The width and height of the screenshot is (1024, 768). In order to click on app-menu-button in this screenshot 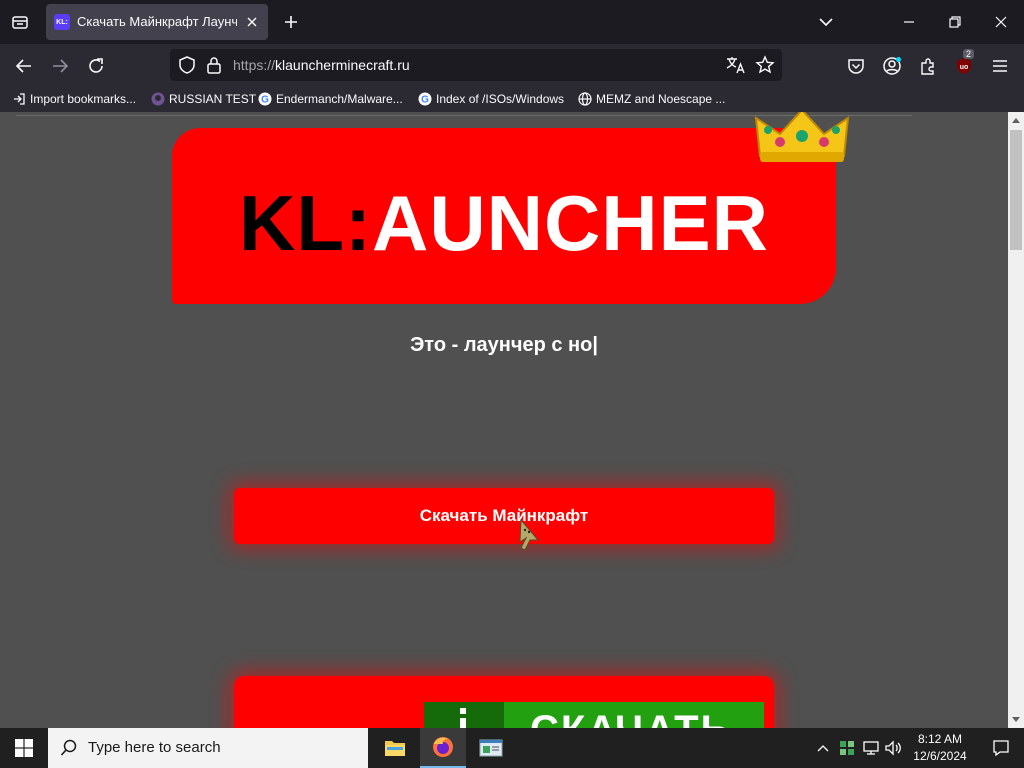, I will do `click(1000, 66)`.